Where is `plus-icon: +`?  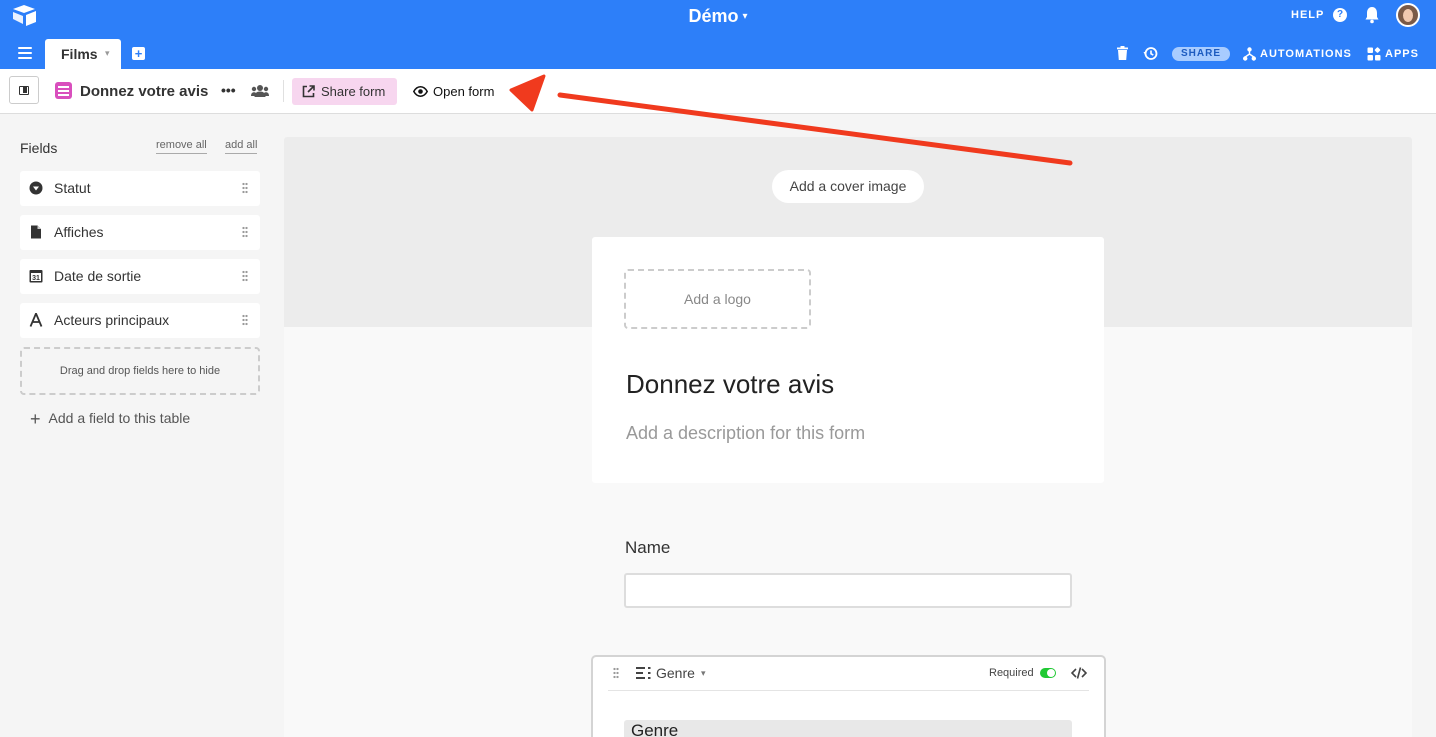 plus-icon: + is located at coordinates (35, 419).